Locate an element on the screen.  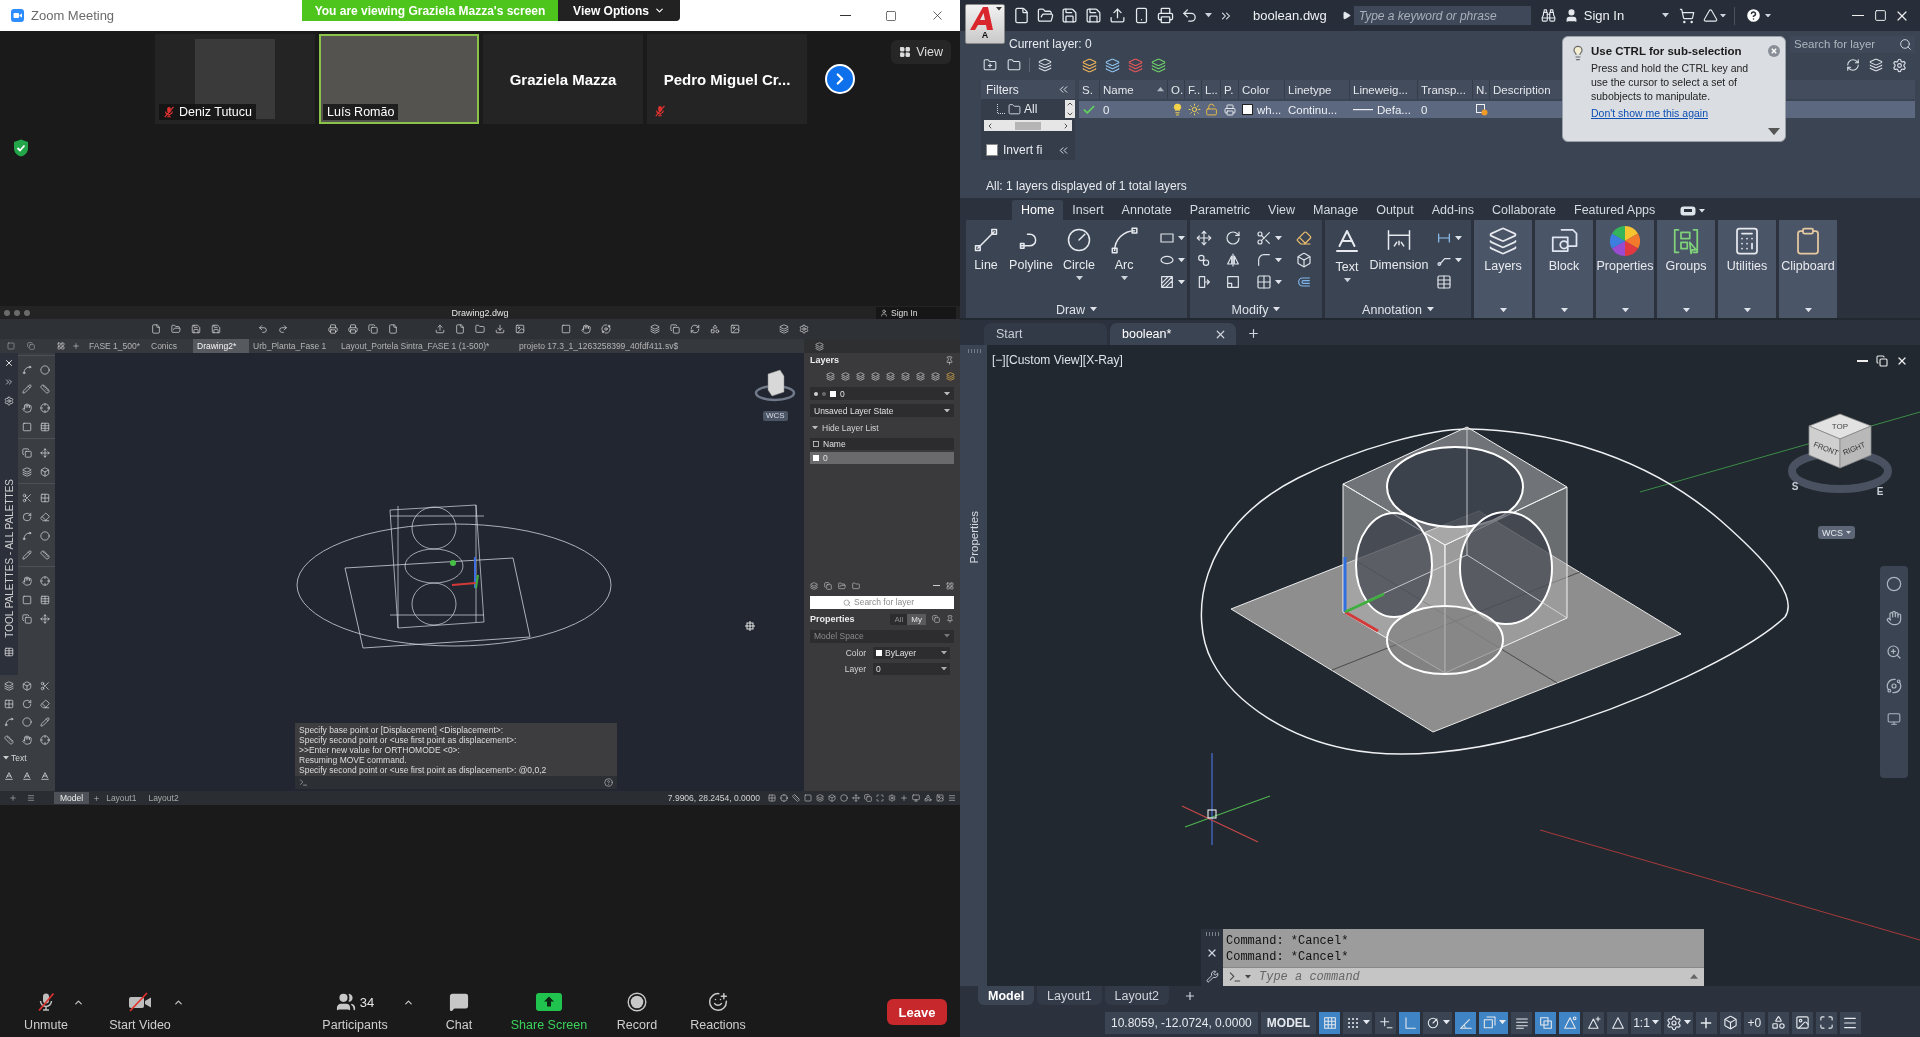
application-menu-button: A is located at coordinates (985, 24).